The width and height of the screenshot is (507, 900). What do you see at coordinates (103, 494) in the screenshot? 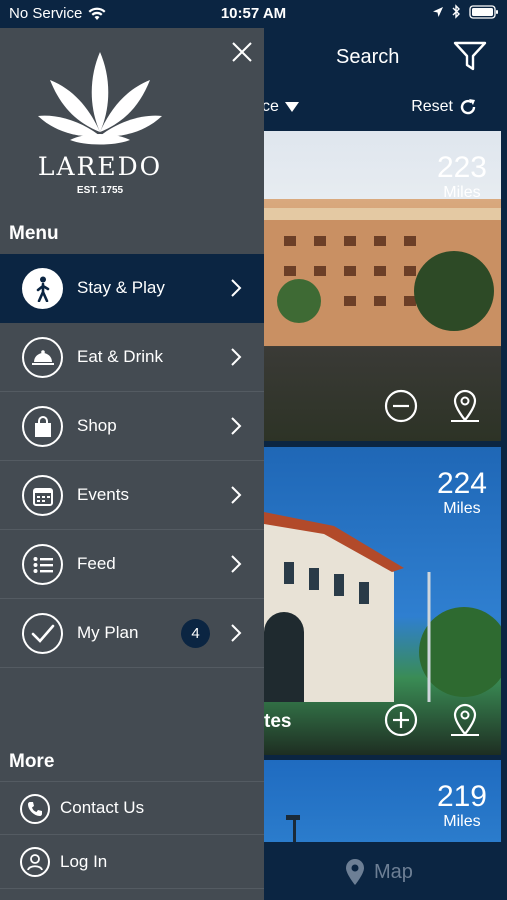
I see `menu-item-label: Events` at bounding box center [103, 494].